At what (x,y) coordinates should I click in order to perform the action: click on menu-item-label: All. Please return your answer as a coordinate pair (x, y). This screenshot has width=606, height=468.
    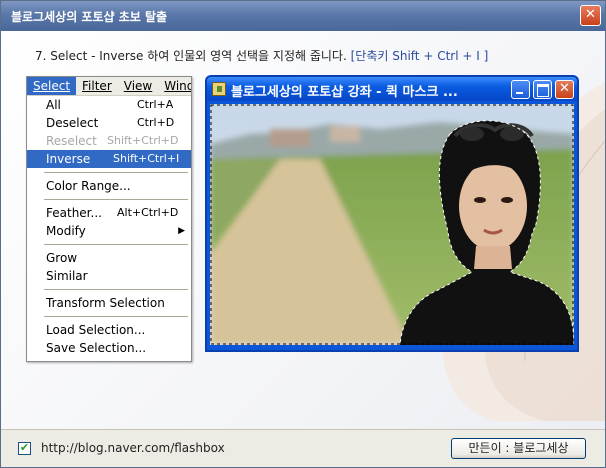
    Looking at the image, I should click on (53, 105).